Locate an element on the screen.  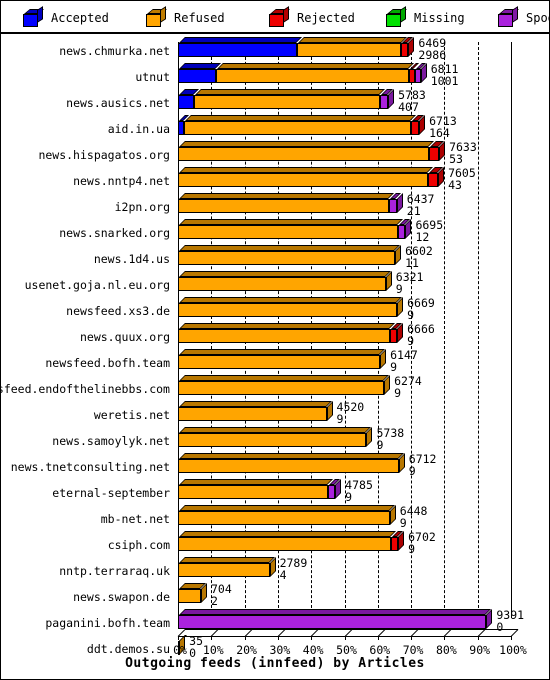
bar-value-labels: 6321 9 is located at coordinates (410, 283).